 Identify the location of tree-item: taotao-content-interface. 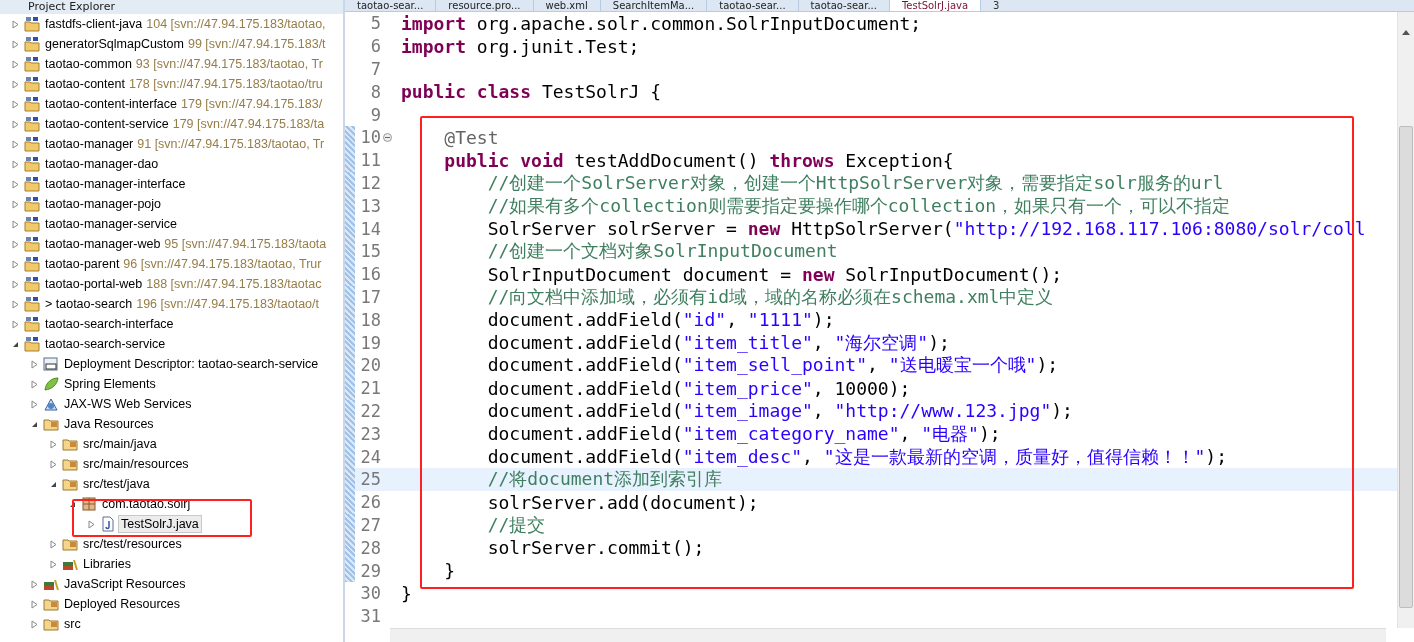
(111, 104).